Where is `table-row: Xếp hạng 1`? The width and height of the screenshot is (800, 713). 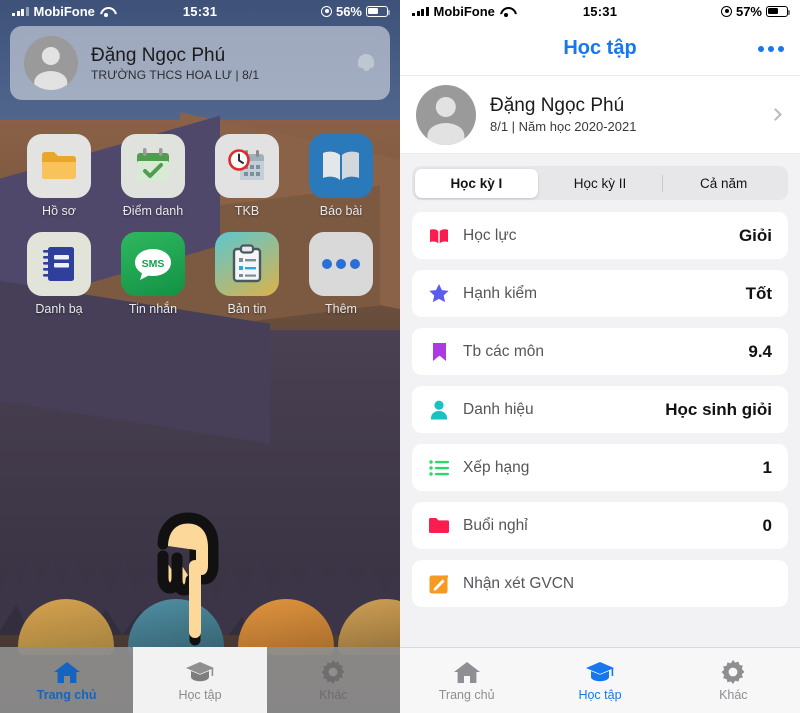 table-row: Xếp hạng 1 is located at coordinates (600, 467).